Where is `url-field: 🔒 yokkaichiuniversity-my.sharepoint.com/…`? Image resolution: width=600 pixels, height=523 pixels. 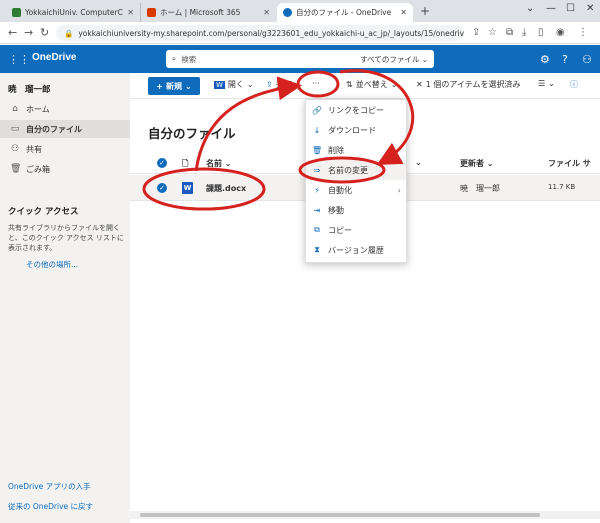
url-field: 🔒 yokkaichiuniversity-my.sharepoint.com/… is located at coordinates (260, 33).